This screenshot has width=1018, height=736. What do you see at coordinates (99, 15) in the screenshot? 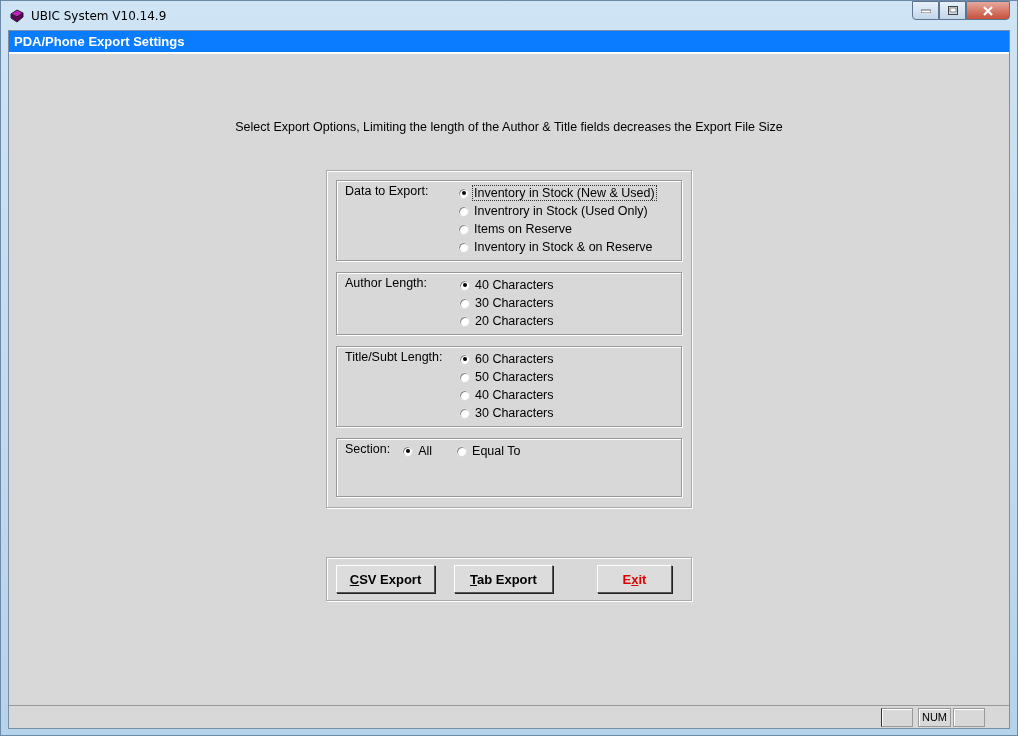
I see `window-title: UBIC System V10.14.9` at bounding box center [99, 15].